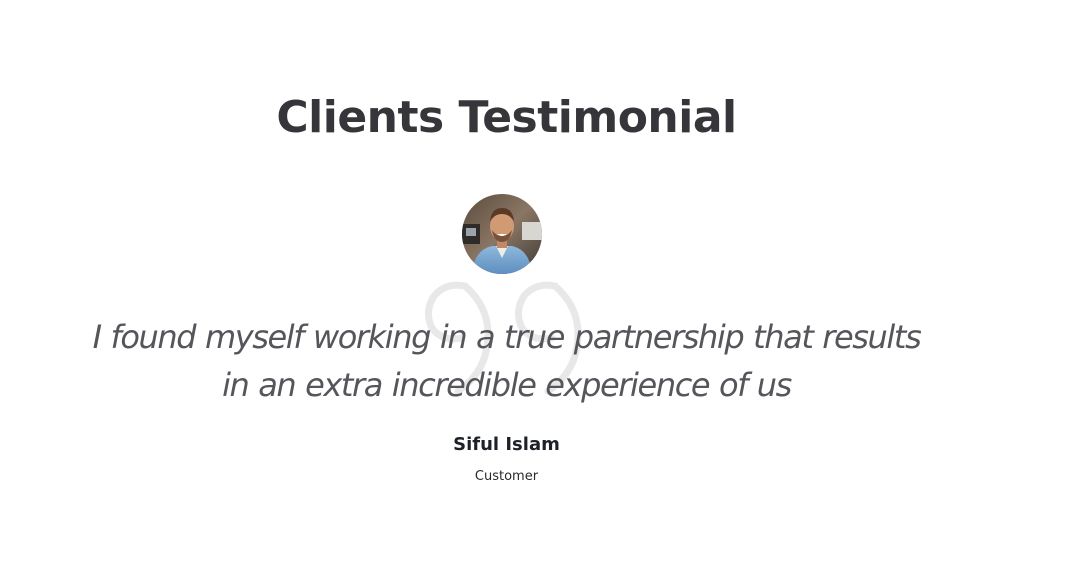  What do you see at coordinates (507, 385) in the screenshot?
I see `quote-line-2: in an extra incredible experience of us` at bounding box center [507, 385].